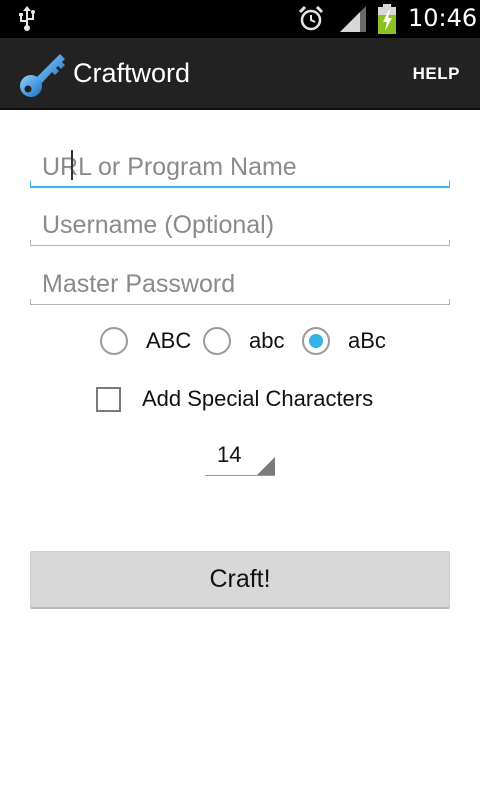 The image size is (480, 800). Describe the element at coordinates (266, 466) in the screenshot. I see `spinner-dropdown-icon` at that location.